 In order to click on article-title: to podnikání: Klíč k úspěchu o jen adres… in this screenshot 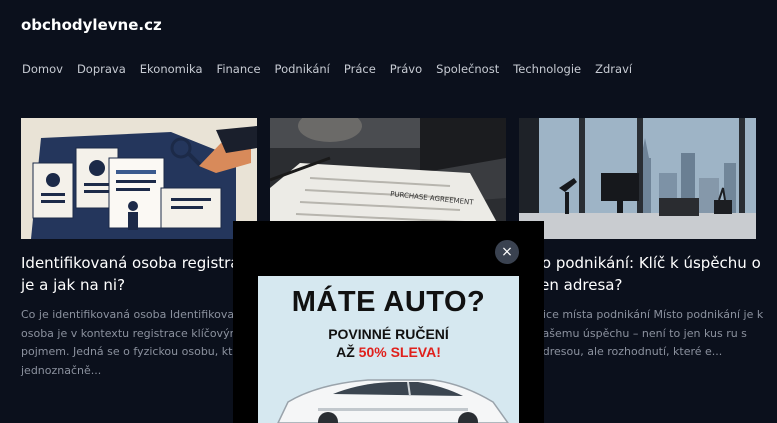, I will do `click(651, 274)`.